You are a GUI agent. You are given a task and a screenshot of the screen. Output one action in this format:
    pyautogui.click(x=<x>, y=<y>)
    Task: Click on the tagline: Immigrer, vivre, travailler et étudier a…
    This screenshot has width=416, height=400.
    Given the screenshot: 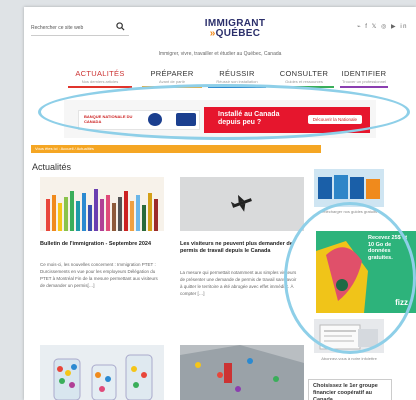 What is the action you would take?
    pyautogui.click(x=220, y=54)
    